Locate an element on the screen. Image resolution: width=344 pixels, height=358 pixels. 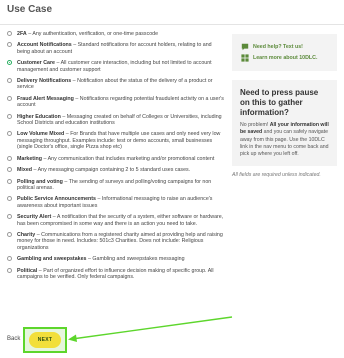
option-name: Mixed is located at coordinates (25, 170).